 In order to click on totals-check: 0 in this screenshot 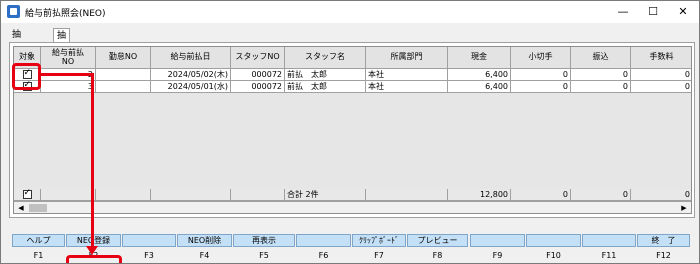, I will do `click(541, 195)`.